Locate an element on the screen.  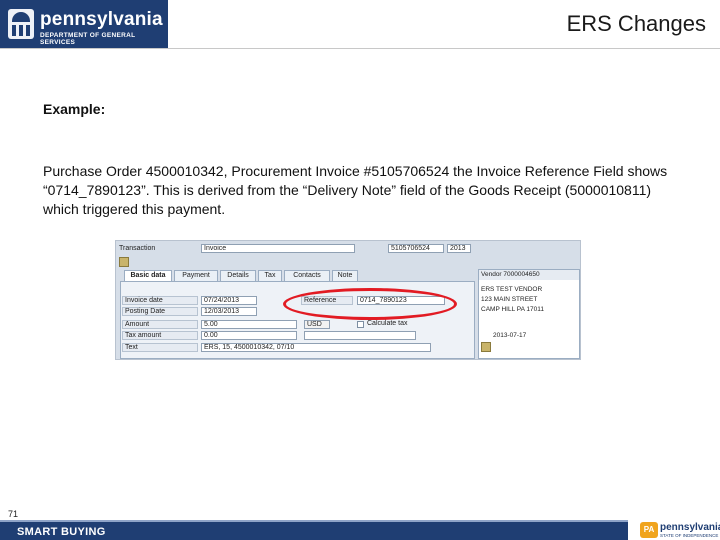
save-icon is located at coordinates (124, 262).